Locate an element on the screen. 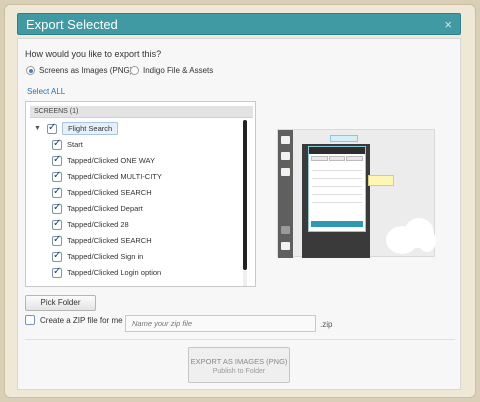 This screenshot has width=480, height=402. zip-option: Create a ZIP file for me is located at coordinates (74, 320).